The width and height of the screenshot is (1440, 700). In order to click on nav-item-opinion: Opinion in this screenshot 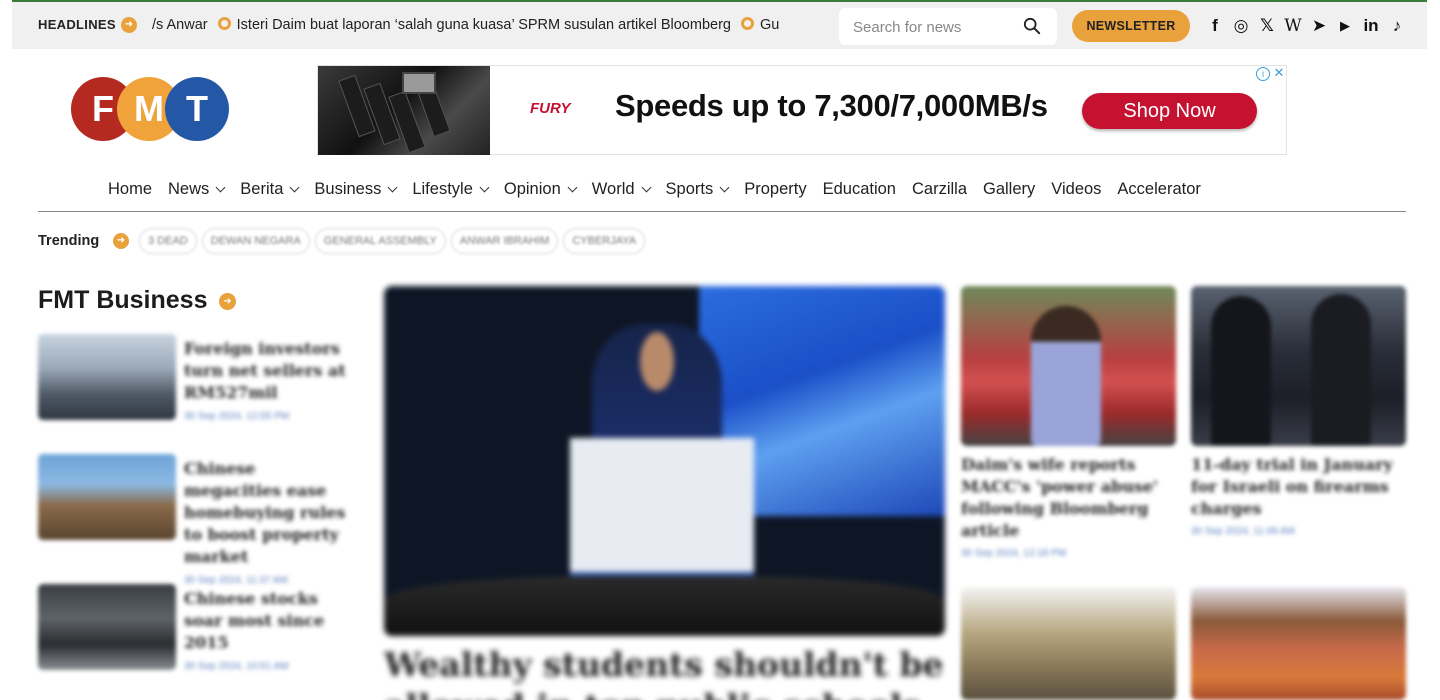, I will do `click(540, 189)`.